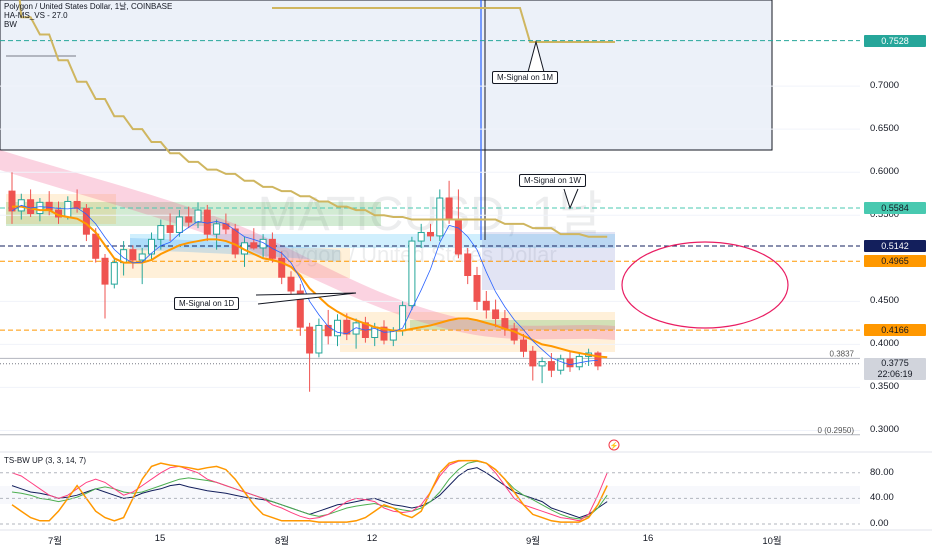 The image size is (932, 555). I want to click on bar-countdown: 22:06:19, so click(895, 373).